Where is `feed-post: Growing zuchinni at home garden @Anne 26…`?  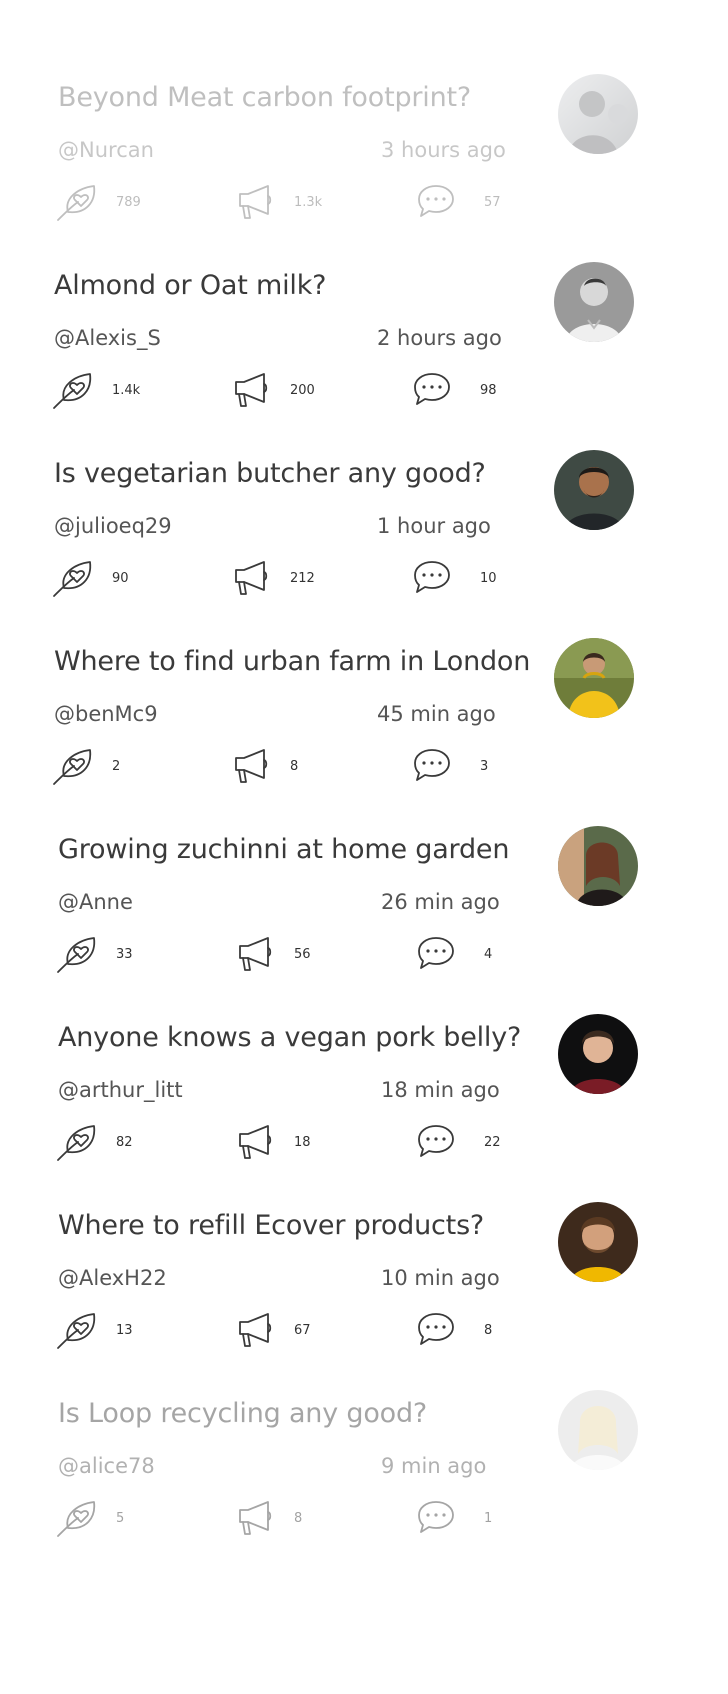 feed-post: Growing zuchinni at home garden @Anne 26… is located at coordinates (364, 916).